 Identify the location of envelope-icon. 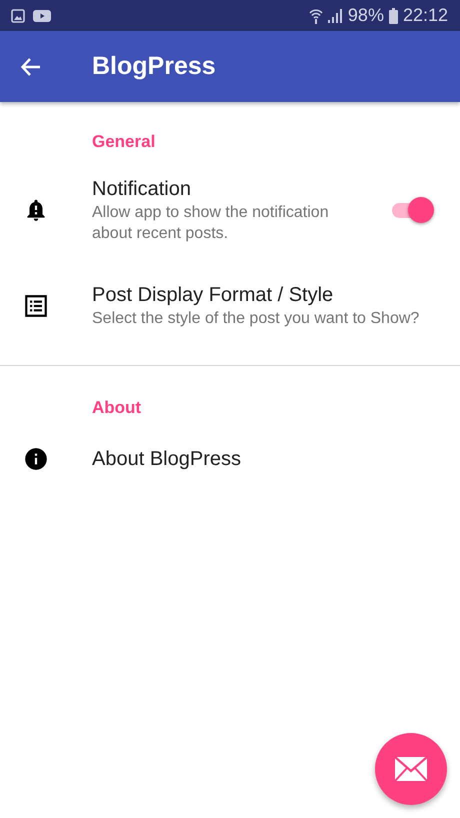
(411, 769).